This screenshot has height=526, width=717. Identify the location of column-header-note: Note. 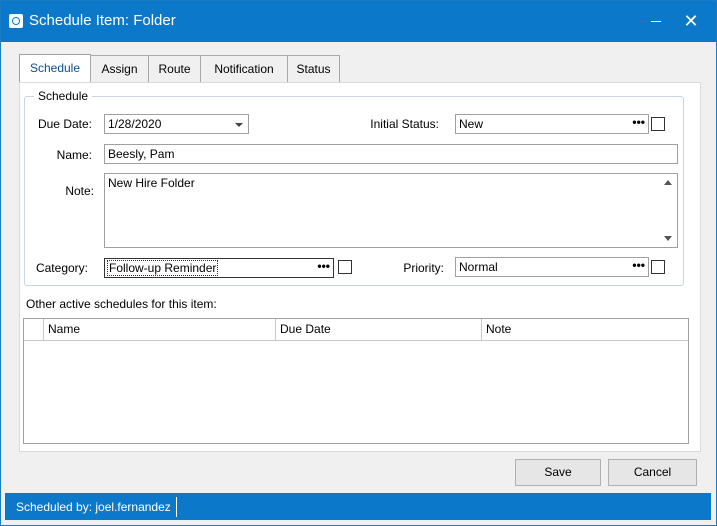
(584, 329).